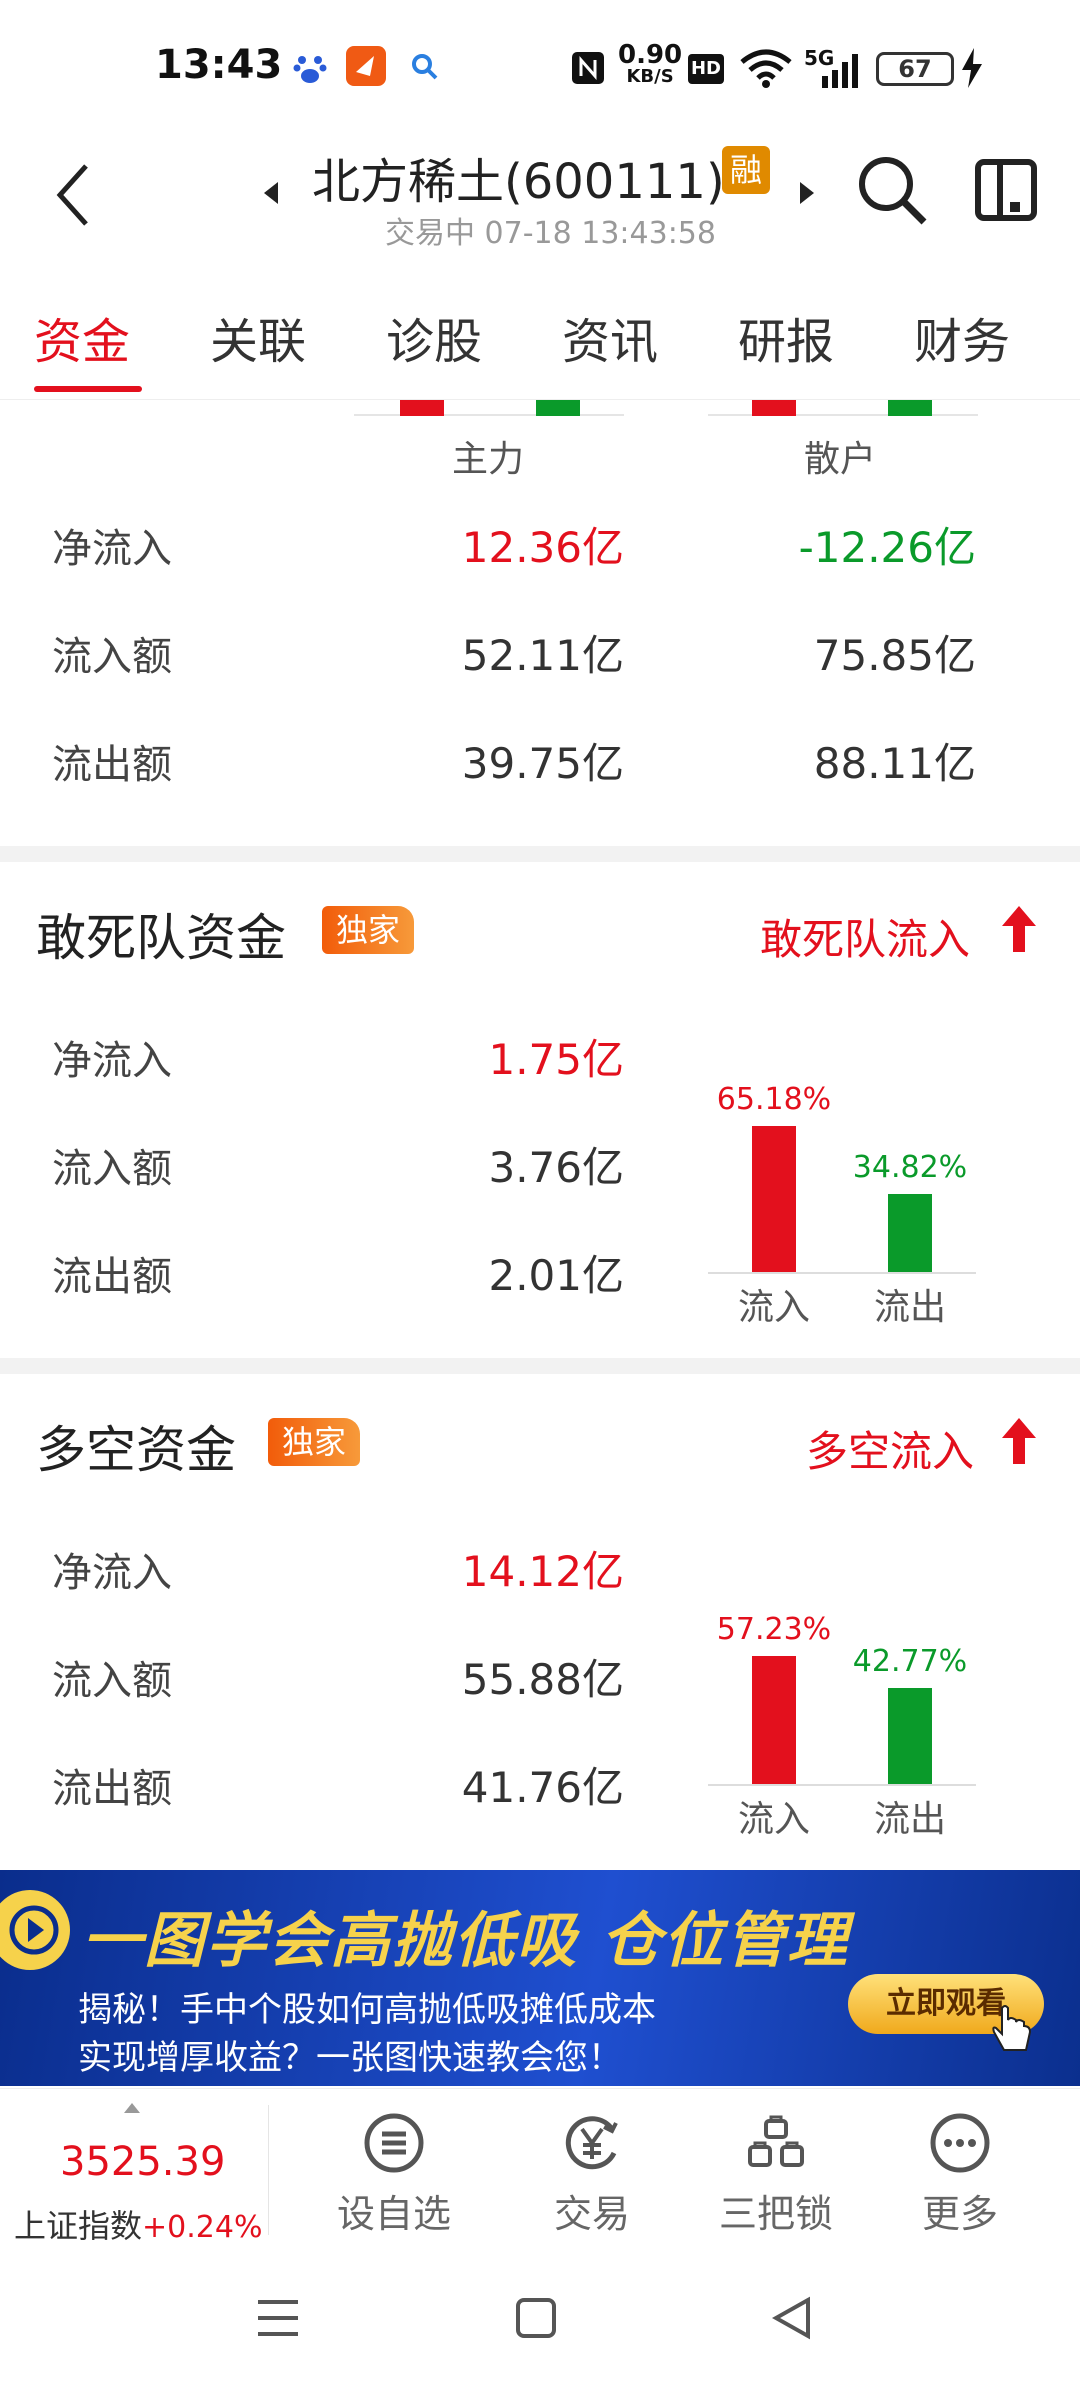 This screenshot has width=1080, height=2400. What do you see at coordinates (706, 69) in the screenshot?
I see `hd-icon: HD` at bounding box center [706, 69].